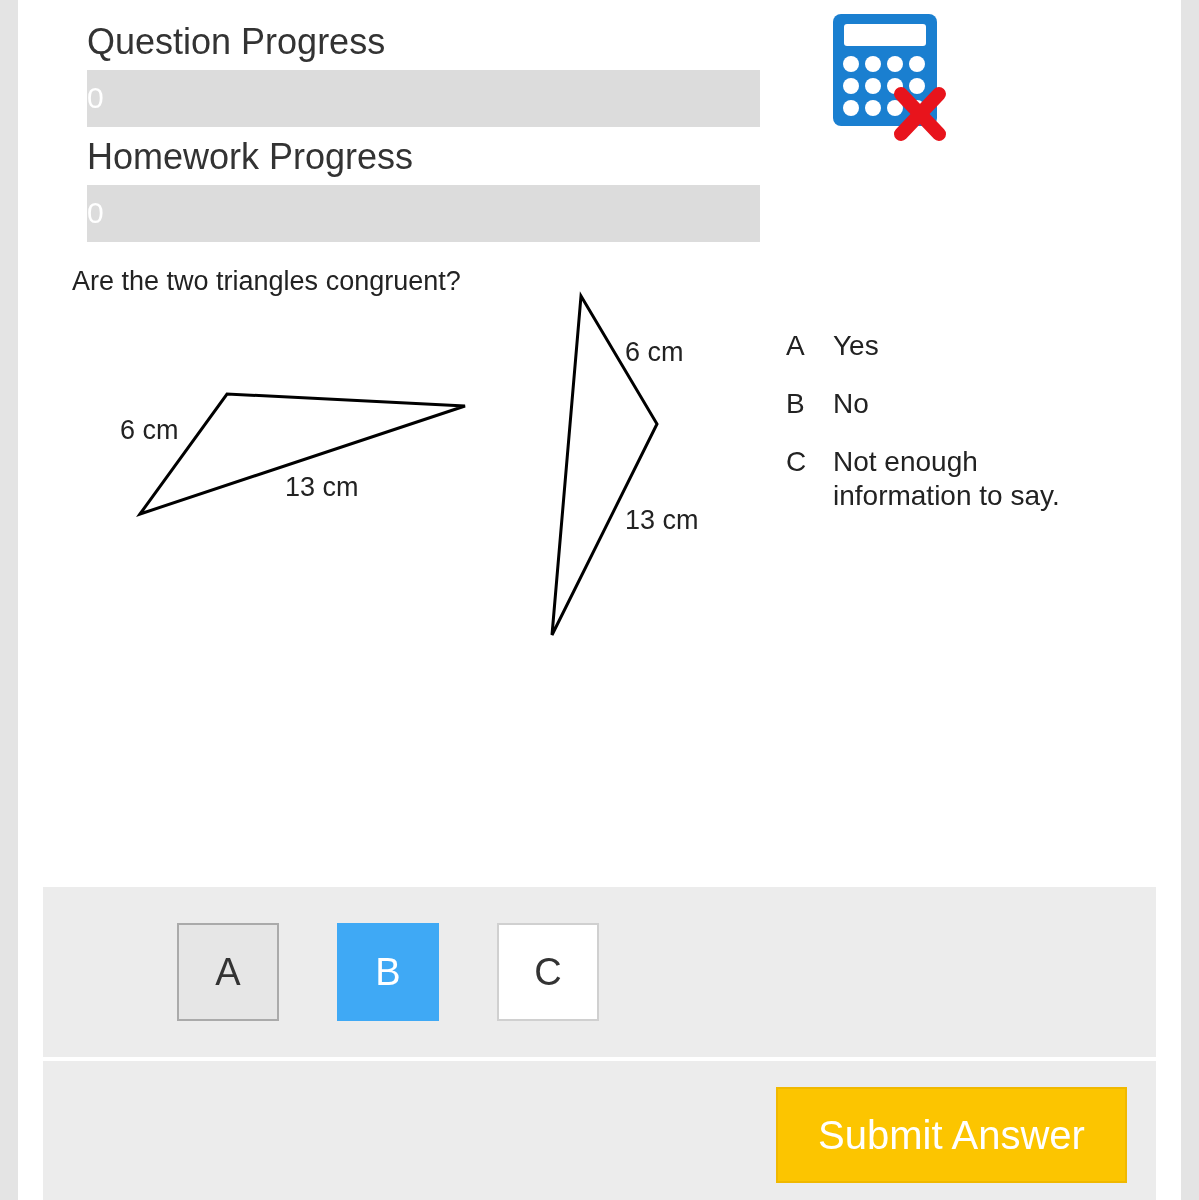  What do you see at coordinates (856, 346) in the screenshot?
I see `option-text: Yes` at bounding box center [856, 346].